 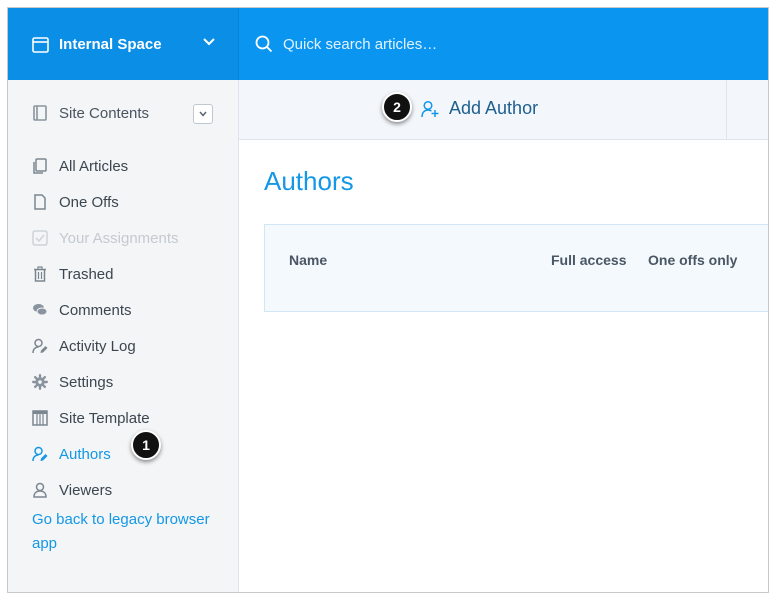 What do you see at coordinates (40, 418) in the screenshot?
I see `template-icon` at bounding box center [40, 418].